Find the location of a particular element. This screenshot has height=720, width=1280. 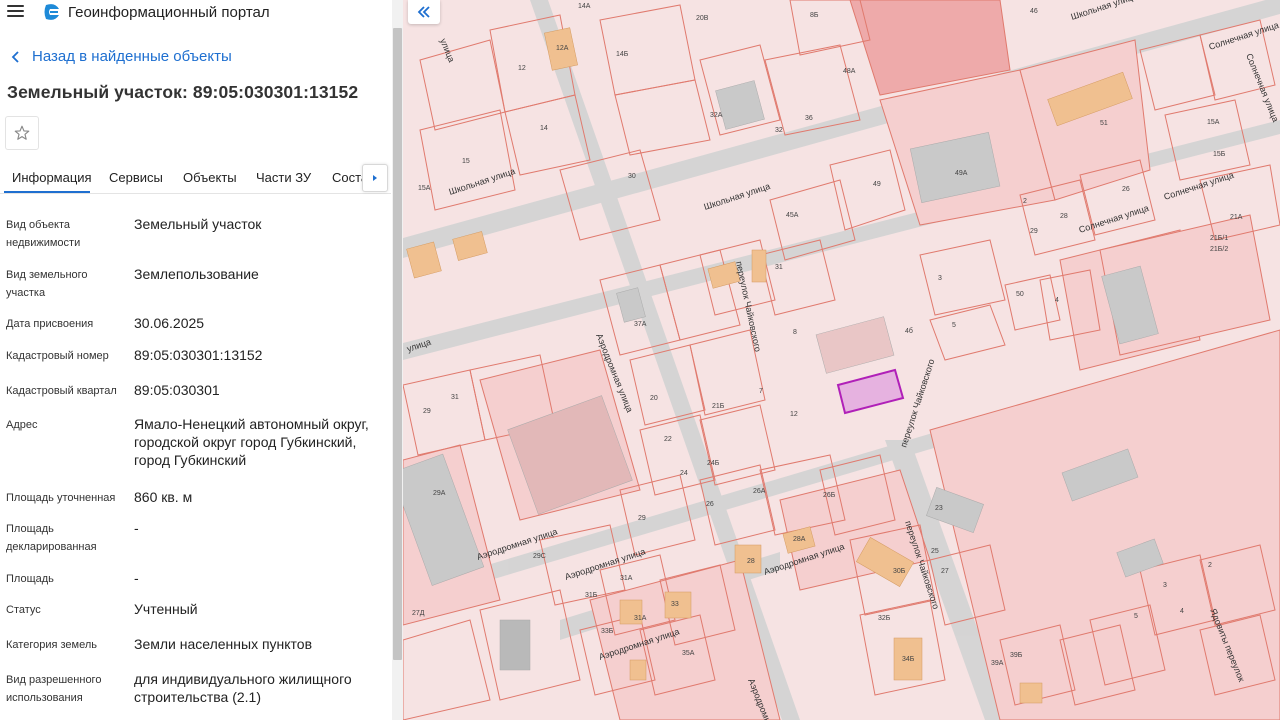

svg-text: 39Б is located at coordinates (1016, 655).